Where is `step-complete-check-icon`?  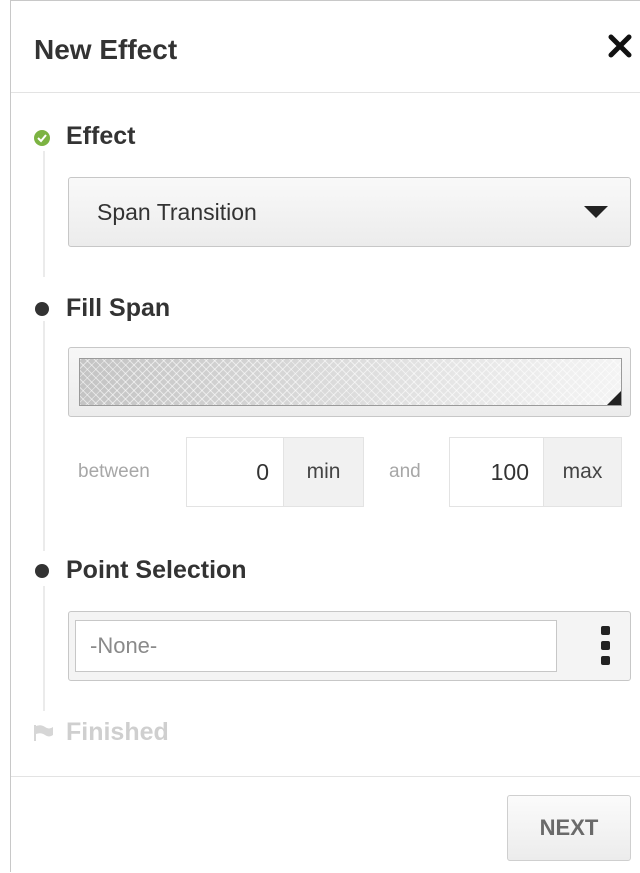
step-complete-check-icon is located at coordinates (42, 138).